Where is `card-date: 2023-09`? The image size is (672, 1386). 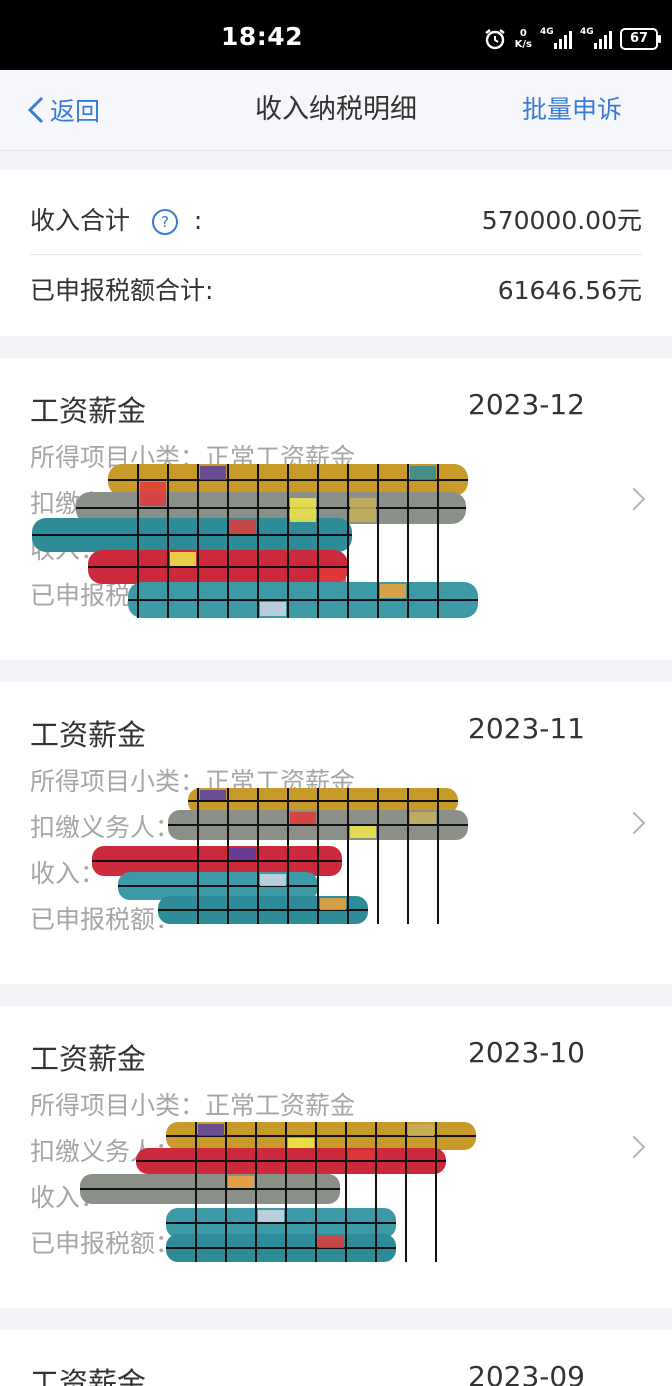 card-date: 2023-09 is located at coordinates (526, 1373).